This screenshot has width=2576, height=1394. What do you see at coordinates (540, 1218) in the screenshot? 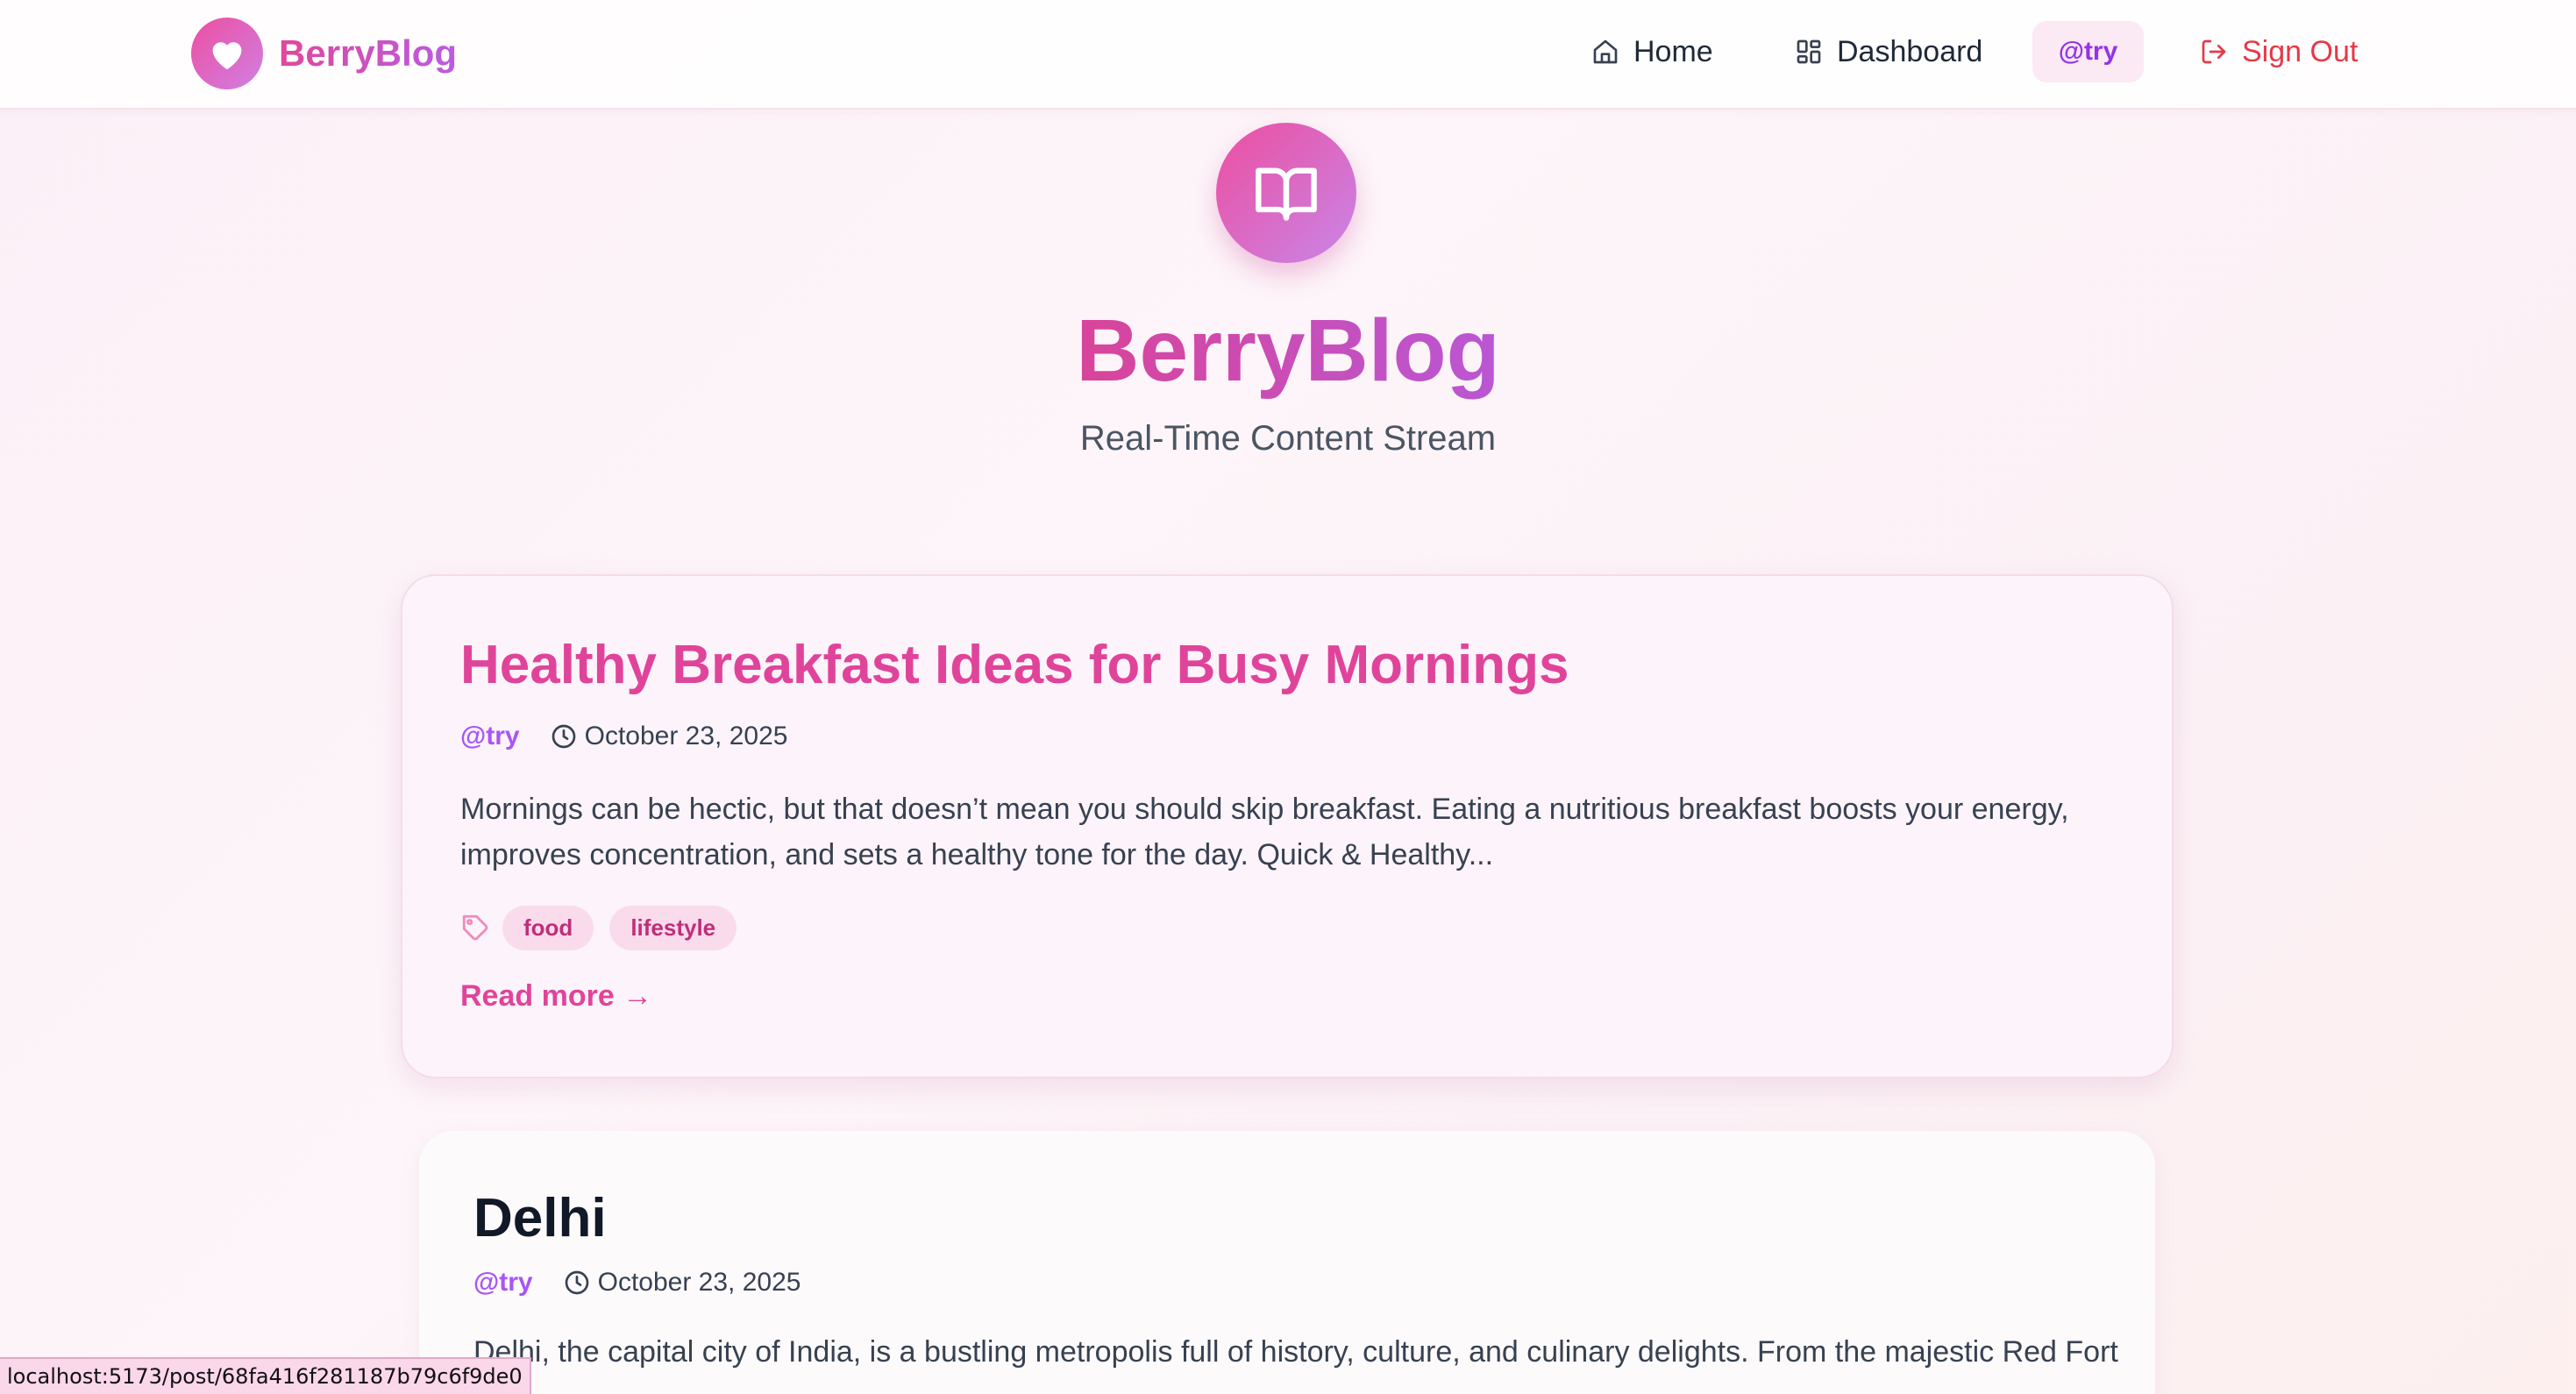
I see `post-title-link: Delhi` at bounding box center [540, 1218].